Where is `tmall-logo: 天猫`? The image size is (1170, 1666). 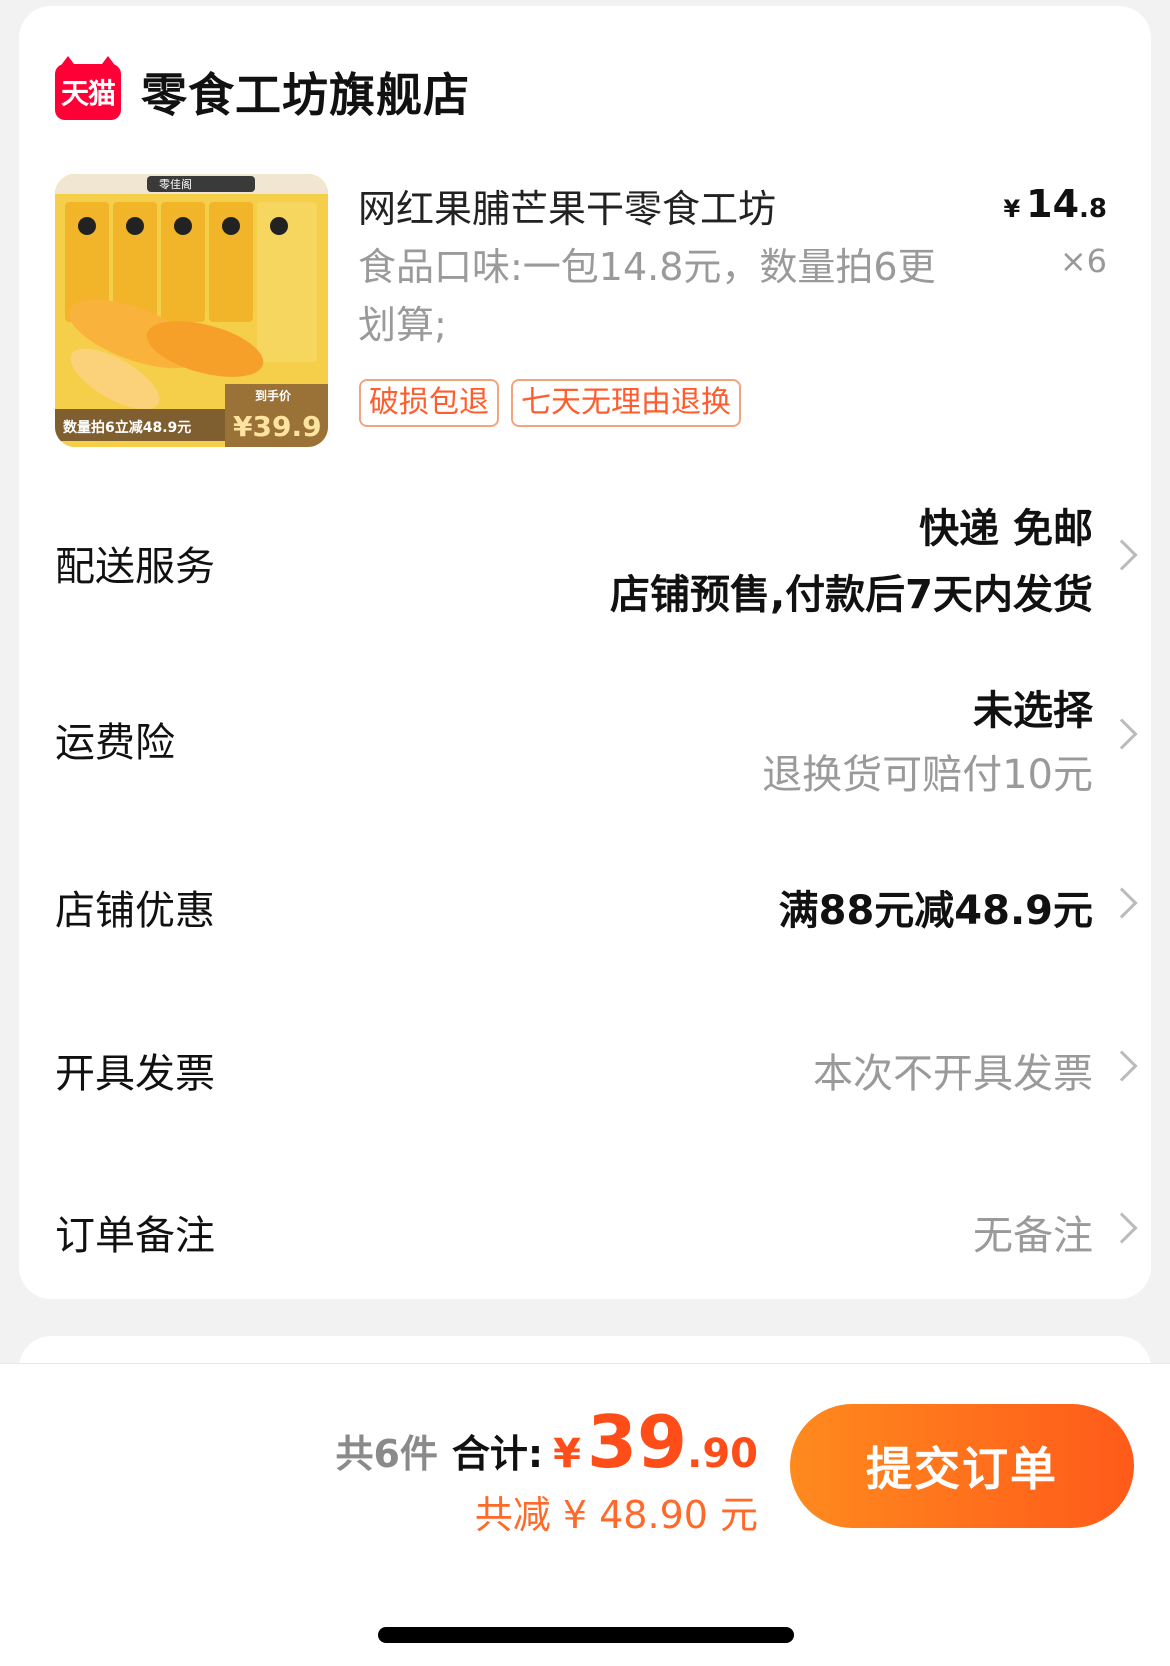
tmall-logo: 天猫 is located at coordinates (88, 88).